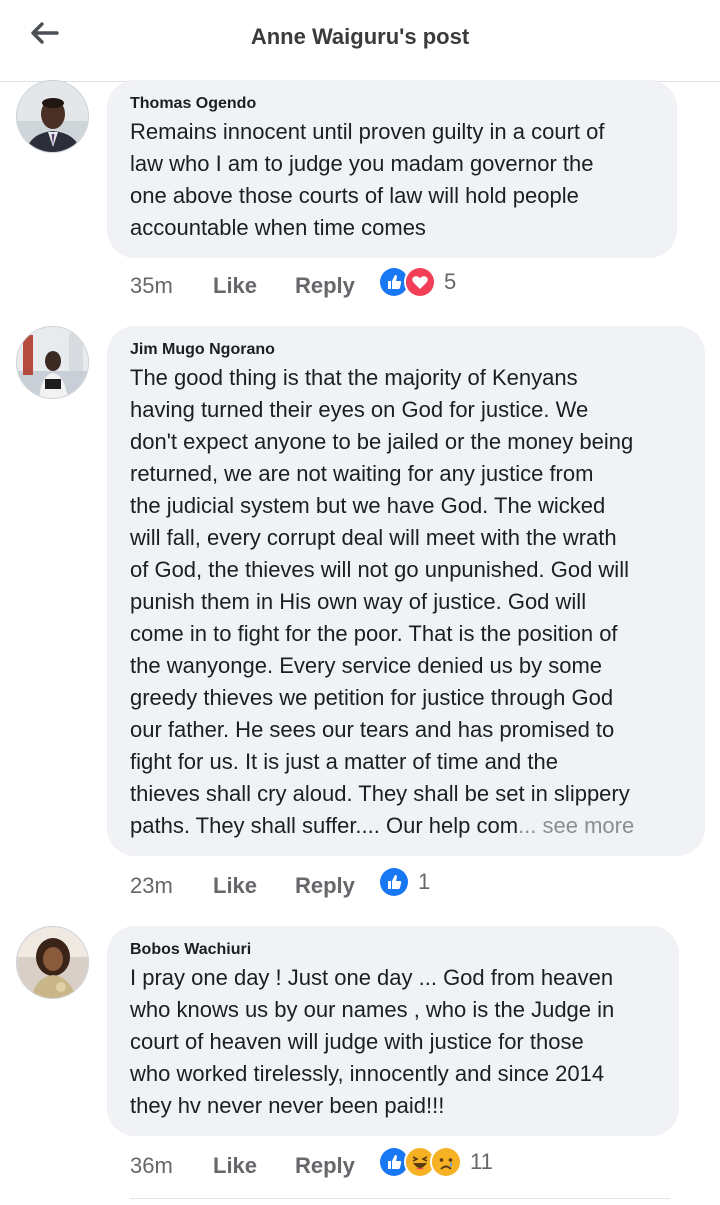 The image size is (720, 1205). I want to click on like-reaction-icon, so click(394, 882).